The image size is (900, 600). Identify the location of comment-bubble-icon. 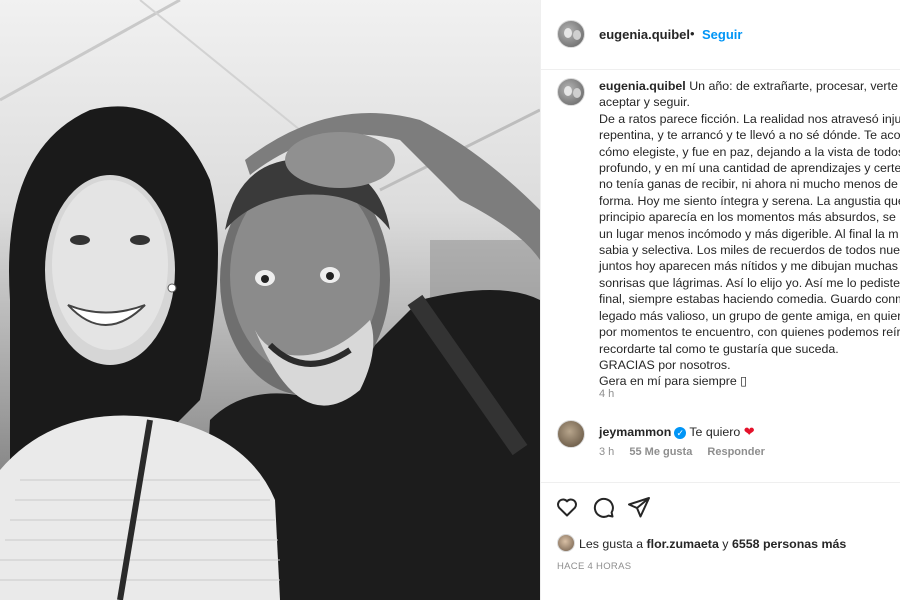
(603, 507).